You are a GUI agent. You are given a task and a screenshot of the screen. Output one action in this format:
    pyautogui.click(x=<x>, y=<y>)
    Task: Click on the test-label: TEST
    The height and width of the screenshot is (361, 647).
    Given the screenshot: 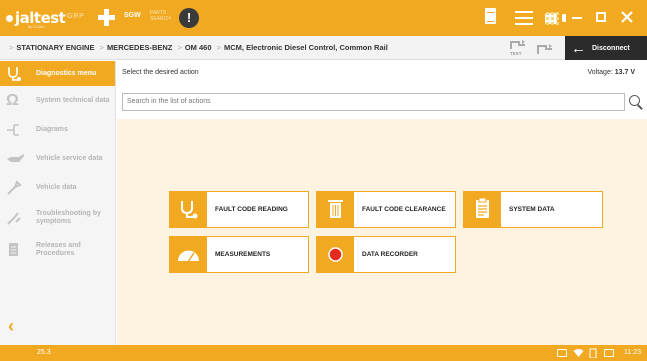 What is the action you would take?
    pyautogui.click(x=516, y=53)
    